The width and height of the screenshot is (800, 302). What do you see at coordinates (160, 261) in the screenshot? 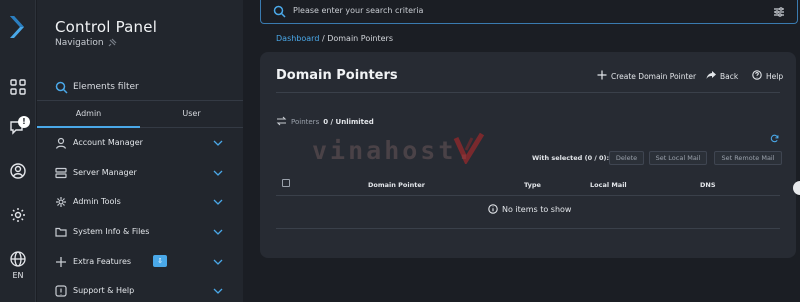
I see `extra-features-badge: ⇩` at bounding box center [160, 261].